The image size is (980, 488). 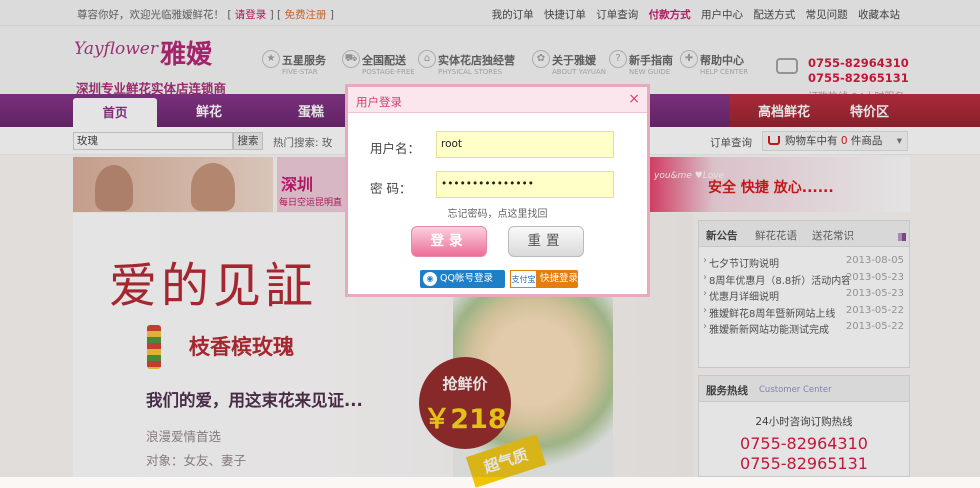 What do you see at coordinates (525, 184) in the screenshot?
I see `password-field: •••••••••••••••` at bounding box center [525, 184].